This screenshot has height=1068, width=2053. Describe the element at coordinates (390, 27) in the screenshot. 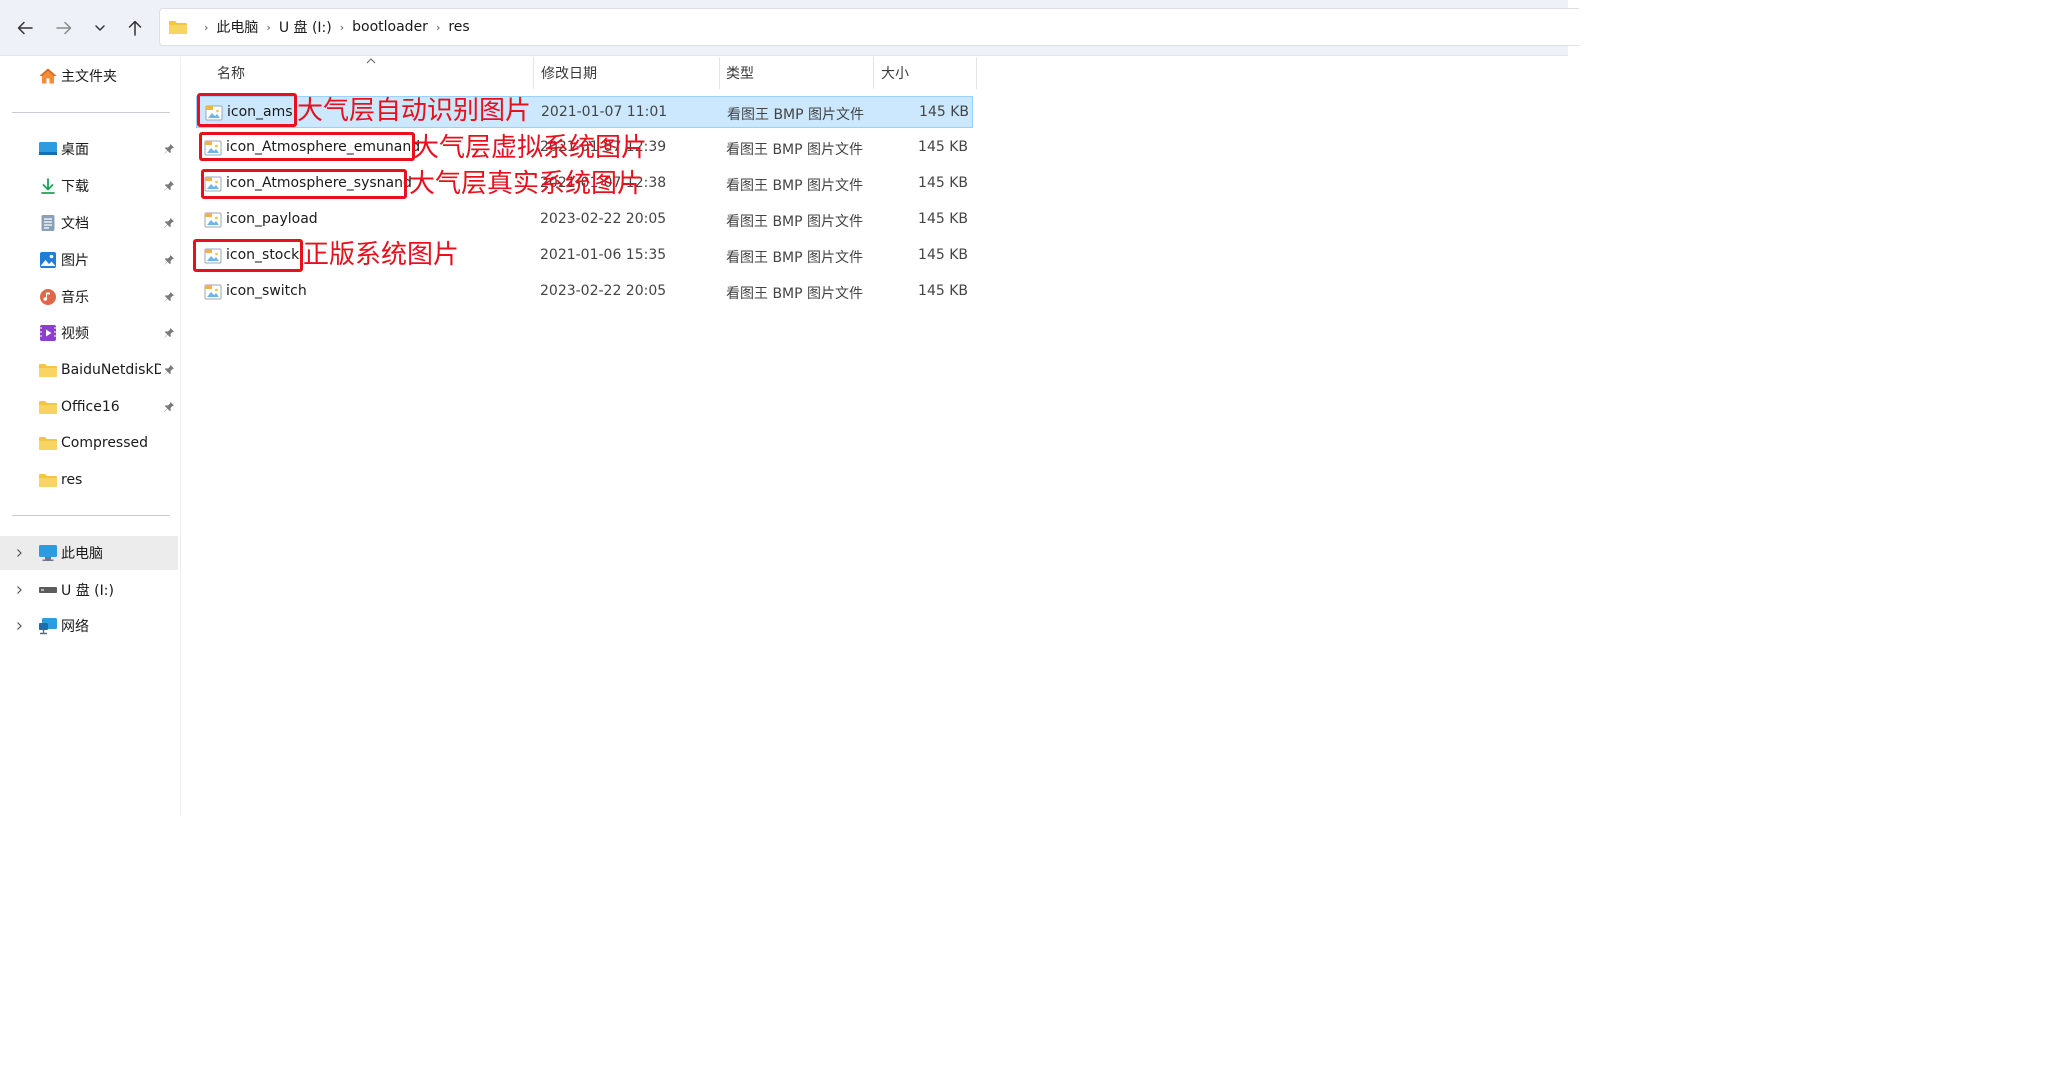

I see `breadcrumb-item: bootloader` at that location.